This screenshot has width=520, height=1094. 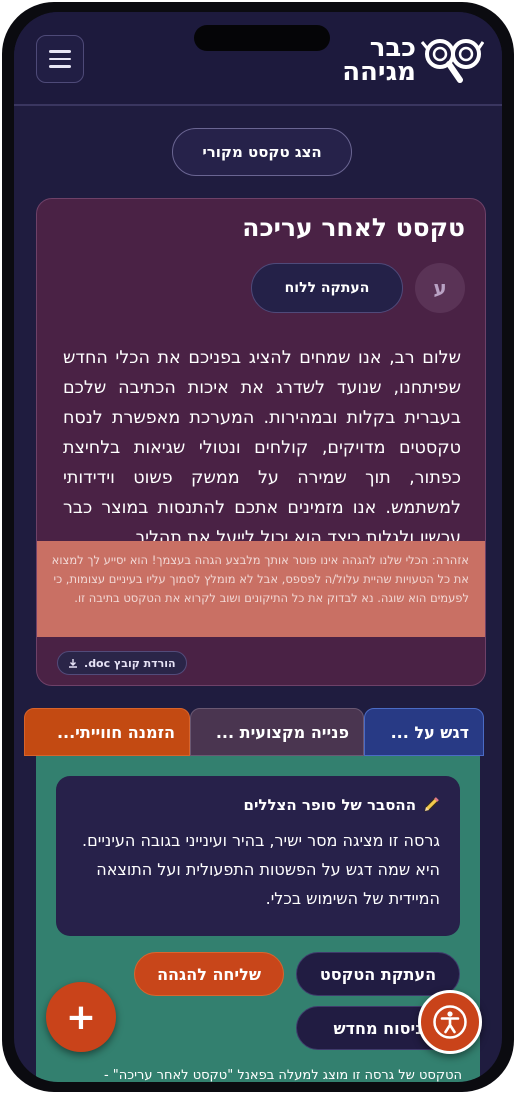 I want to click on accessibility-icon, so click(x=450, y=1022).